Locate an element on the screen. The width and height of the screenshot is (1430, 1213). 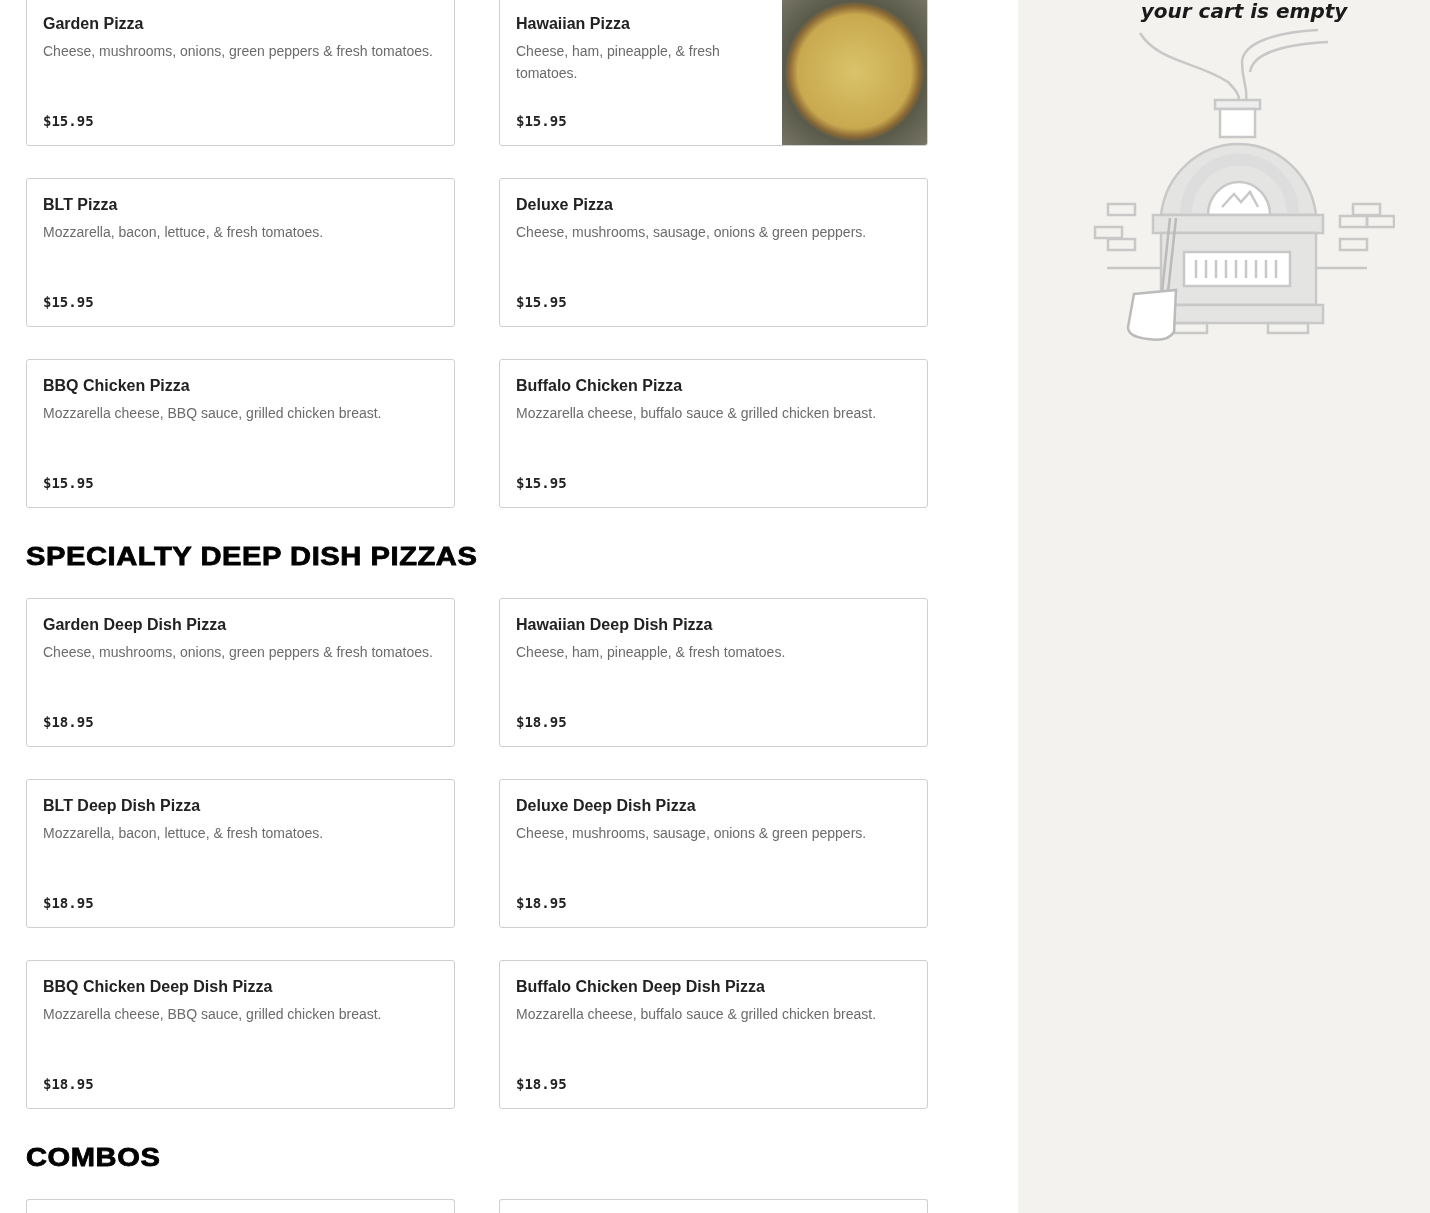
empty-cart-message: your cart is empty is located at coordinates (1244, 11).